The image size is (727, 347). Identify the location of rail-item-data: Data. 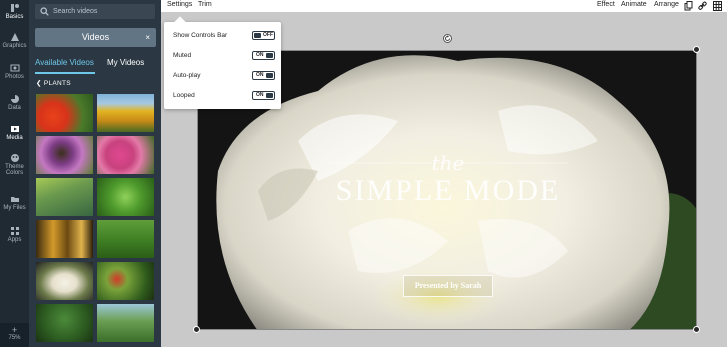
(14, 102).